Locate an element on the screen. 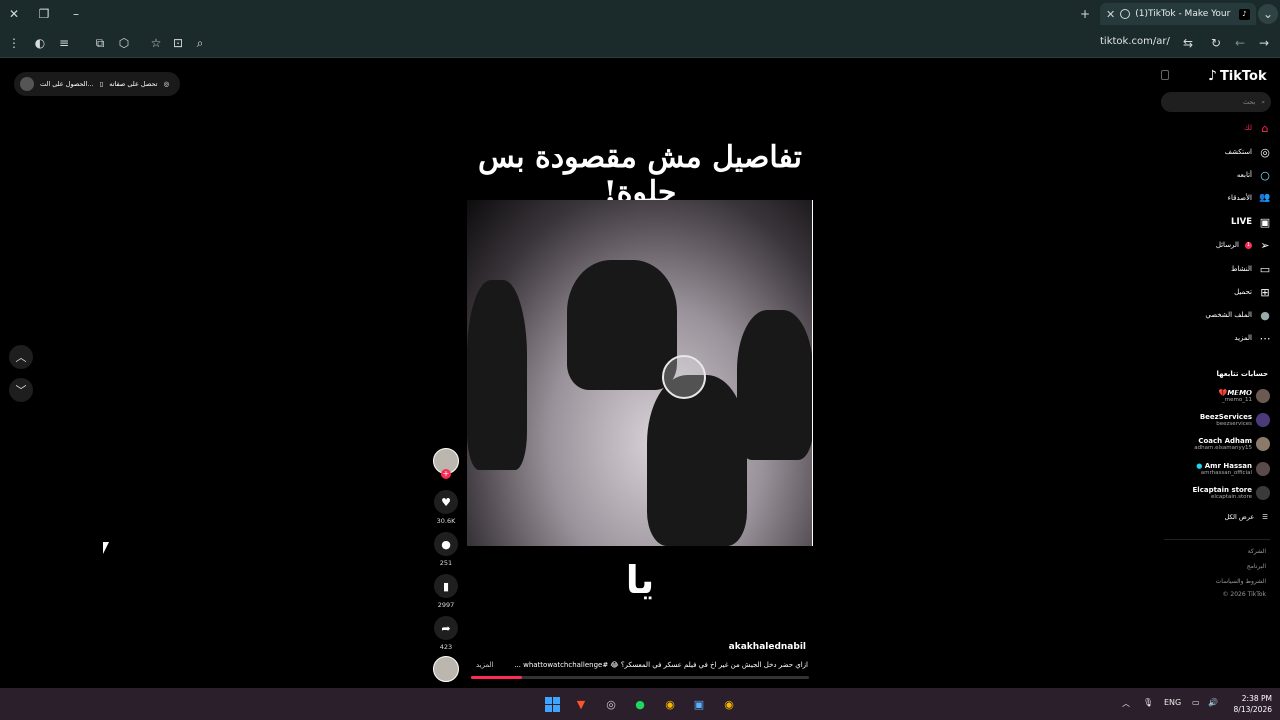 The width and height of the screenshot is (1280, 720). sidebar-item-friends: الأصدقاء 👥 is located at coordinates (1250, 198).